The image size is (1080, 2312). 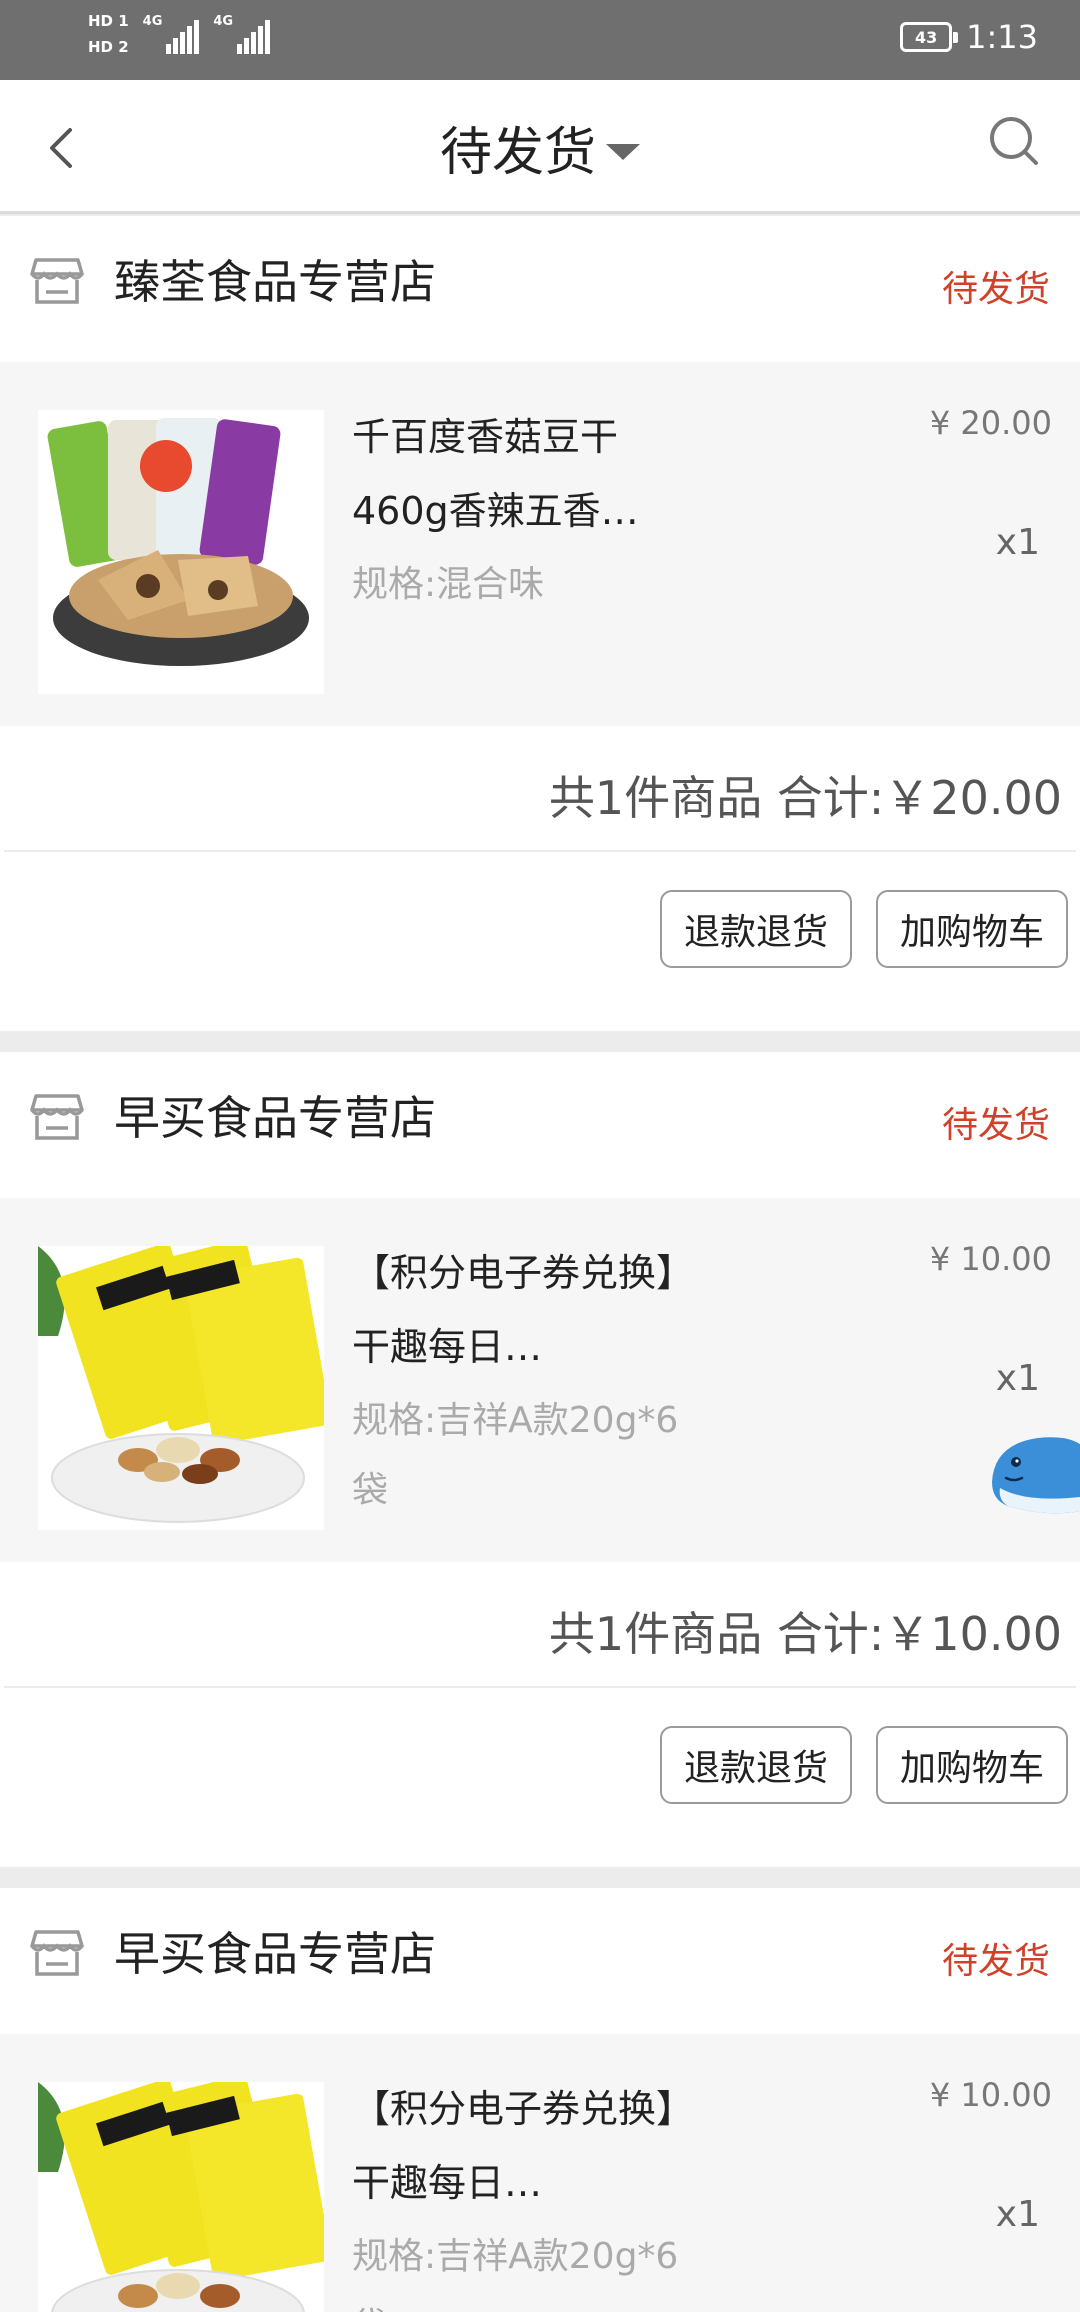 What do you see at coordinates (990, 423) in the screenshot?
I see `product-price: ¥ 20.00` at bounding box center [990, 423].